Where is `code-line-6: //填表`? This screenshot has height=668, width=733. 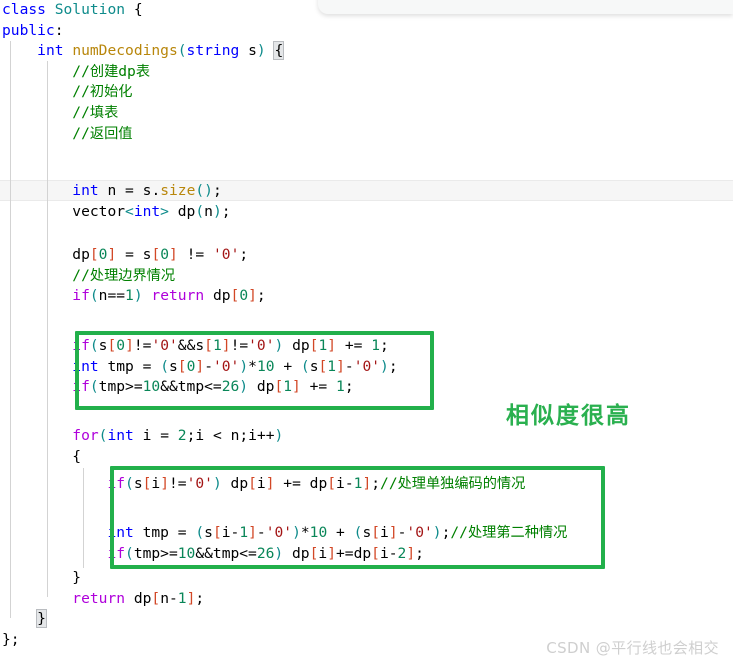
code-line-6: //填表 is located at coordinates (60, 112).